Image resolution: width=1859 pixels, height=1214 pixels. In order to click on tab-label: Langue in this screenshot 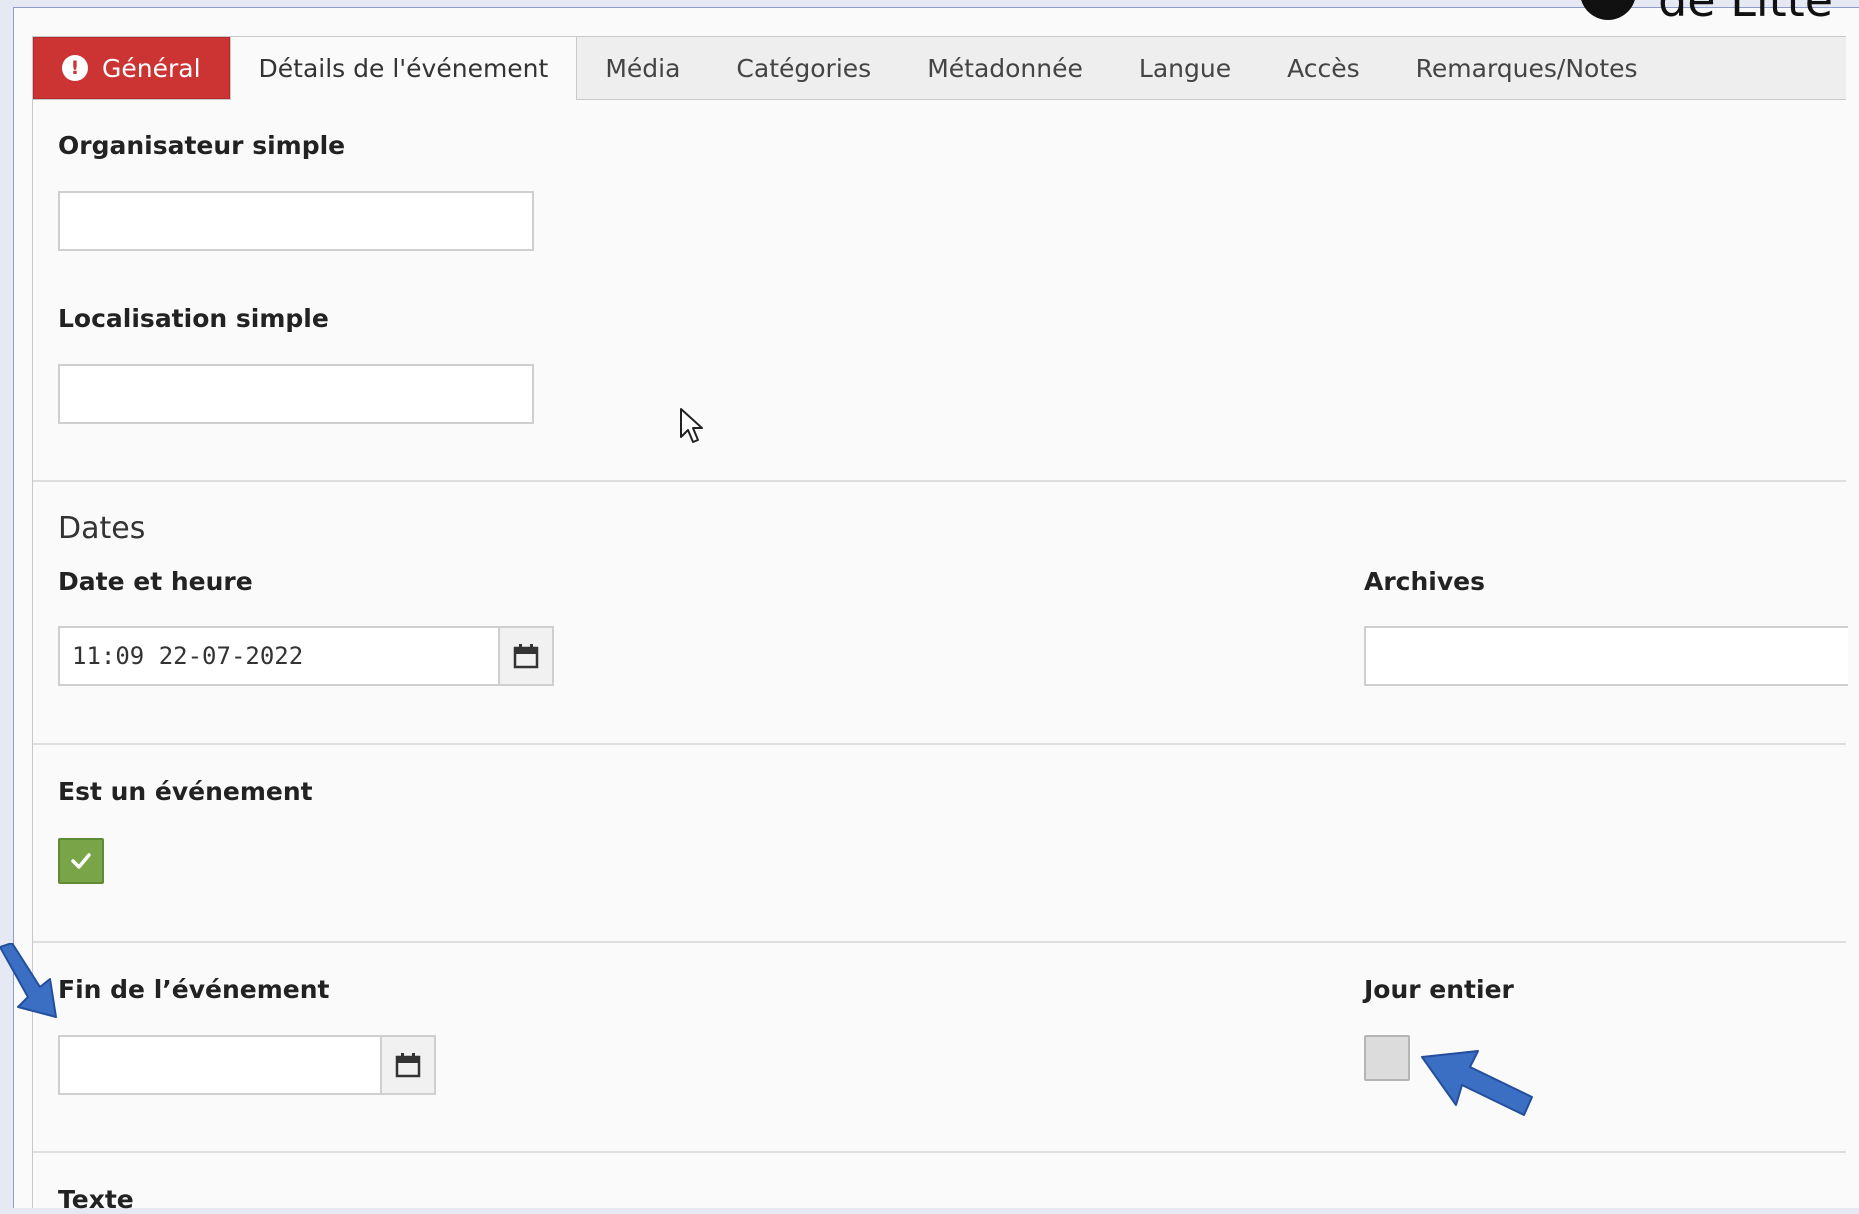, I will do `click(1185, 68)`.